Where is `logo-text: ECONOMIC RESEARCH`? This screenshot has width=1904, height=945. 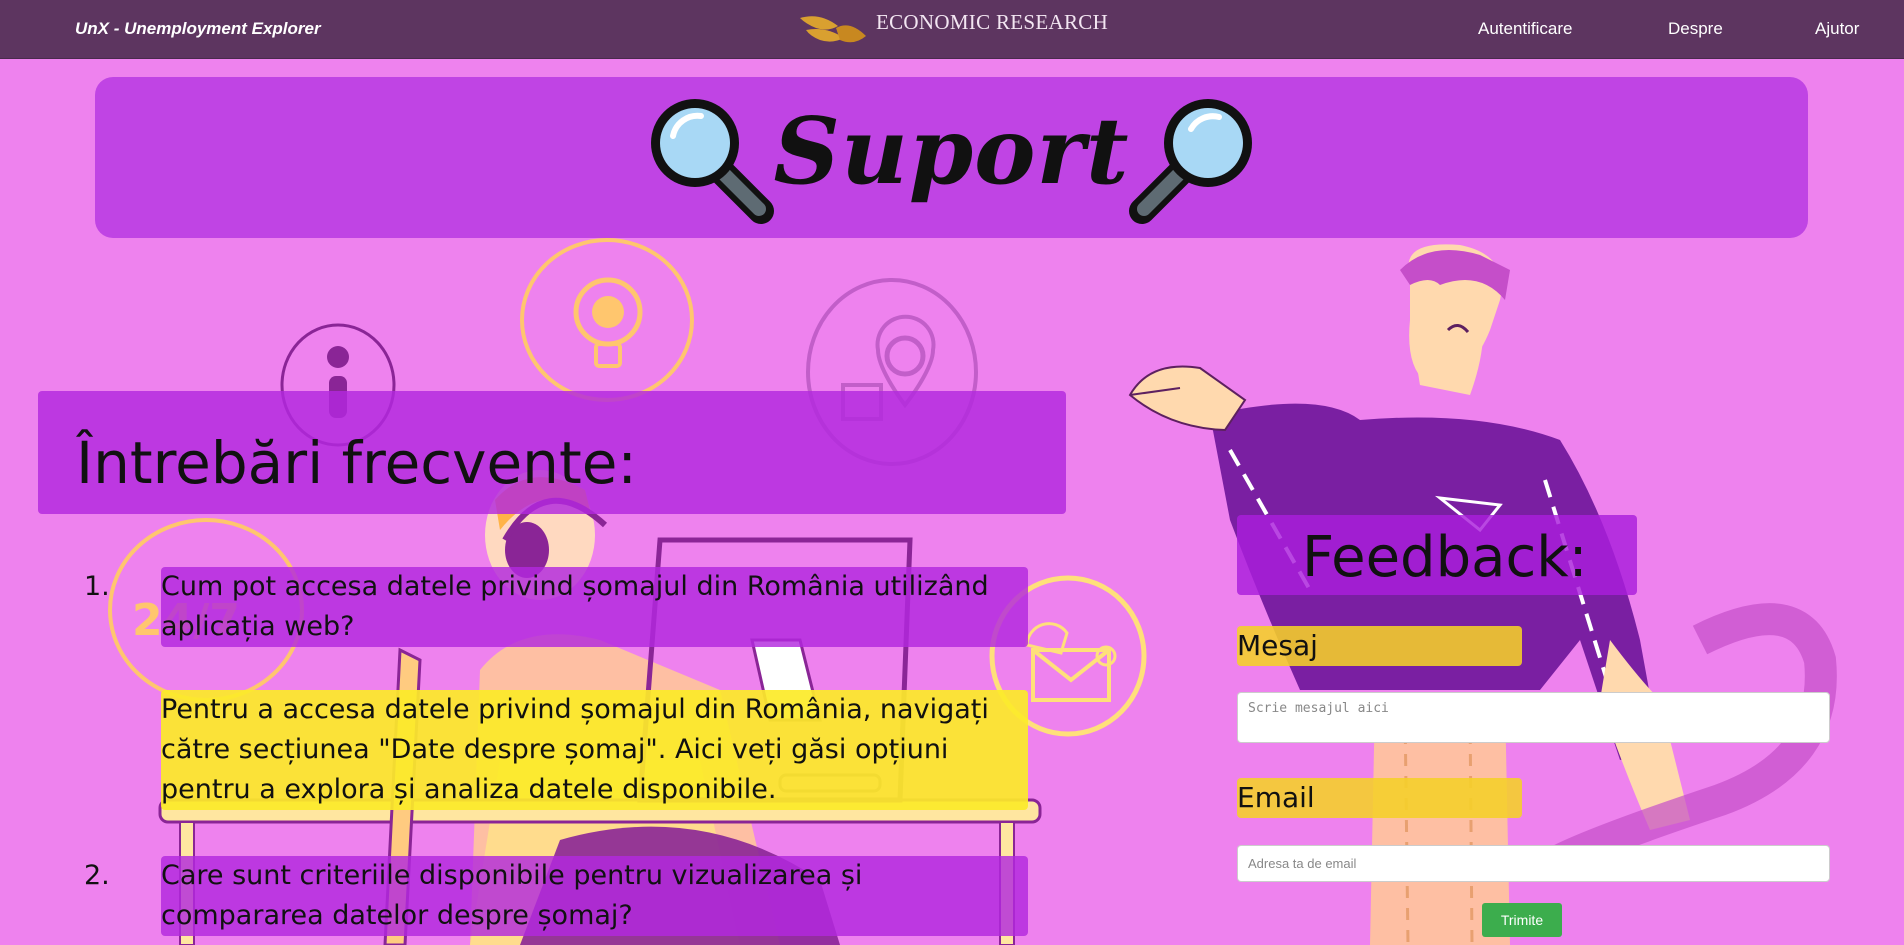 logo-text: ECONOMIC RESEARCH is located at coordinates (992, 21).